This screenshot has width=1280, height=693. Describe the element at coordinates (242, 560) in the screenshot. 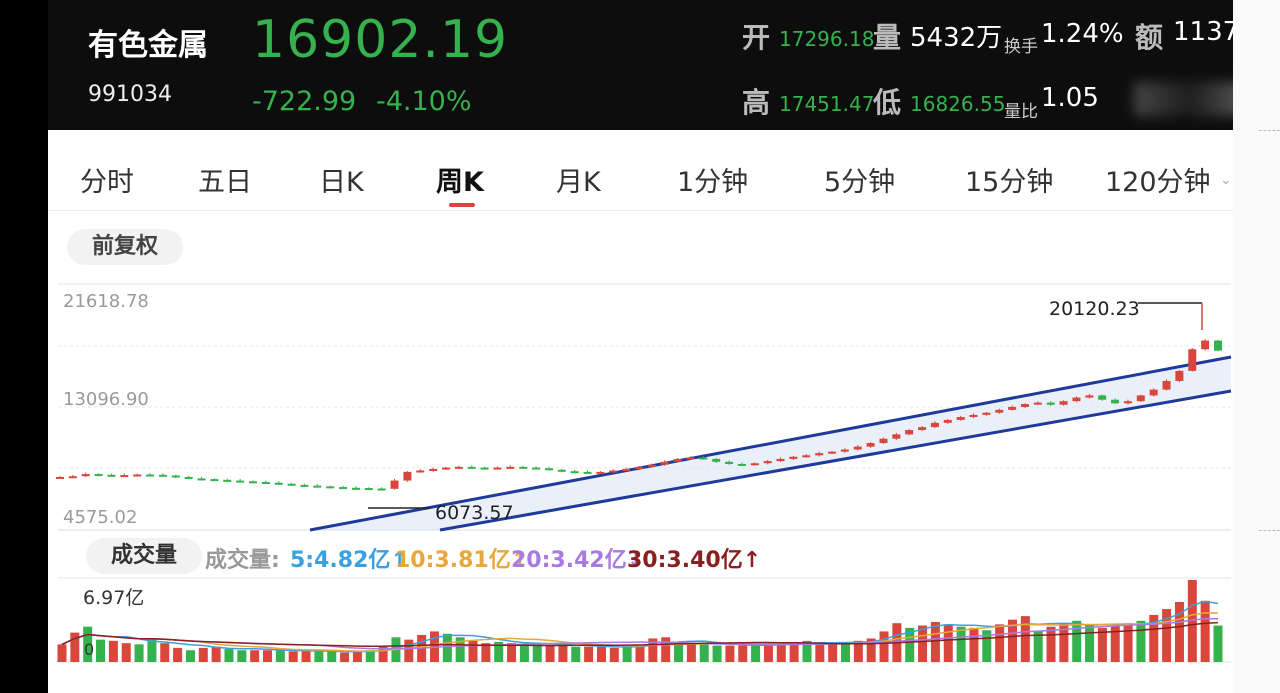

I see `volume-legend-prefix: 成交量:` at that location.